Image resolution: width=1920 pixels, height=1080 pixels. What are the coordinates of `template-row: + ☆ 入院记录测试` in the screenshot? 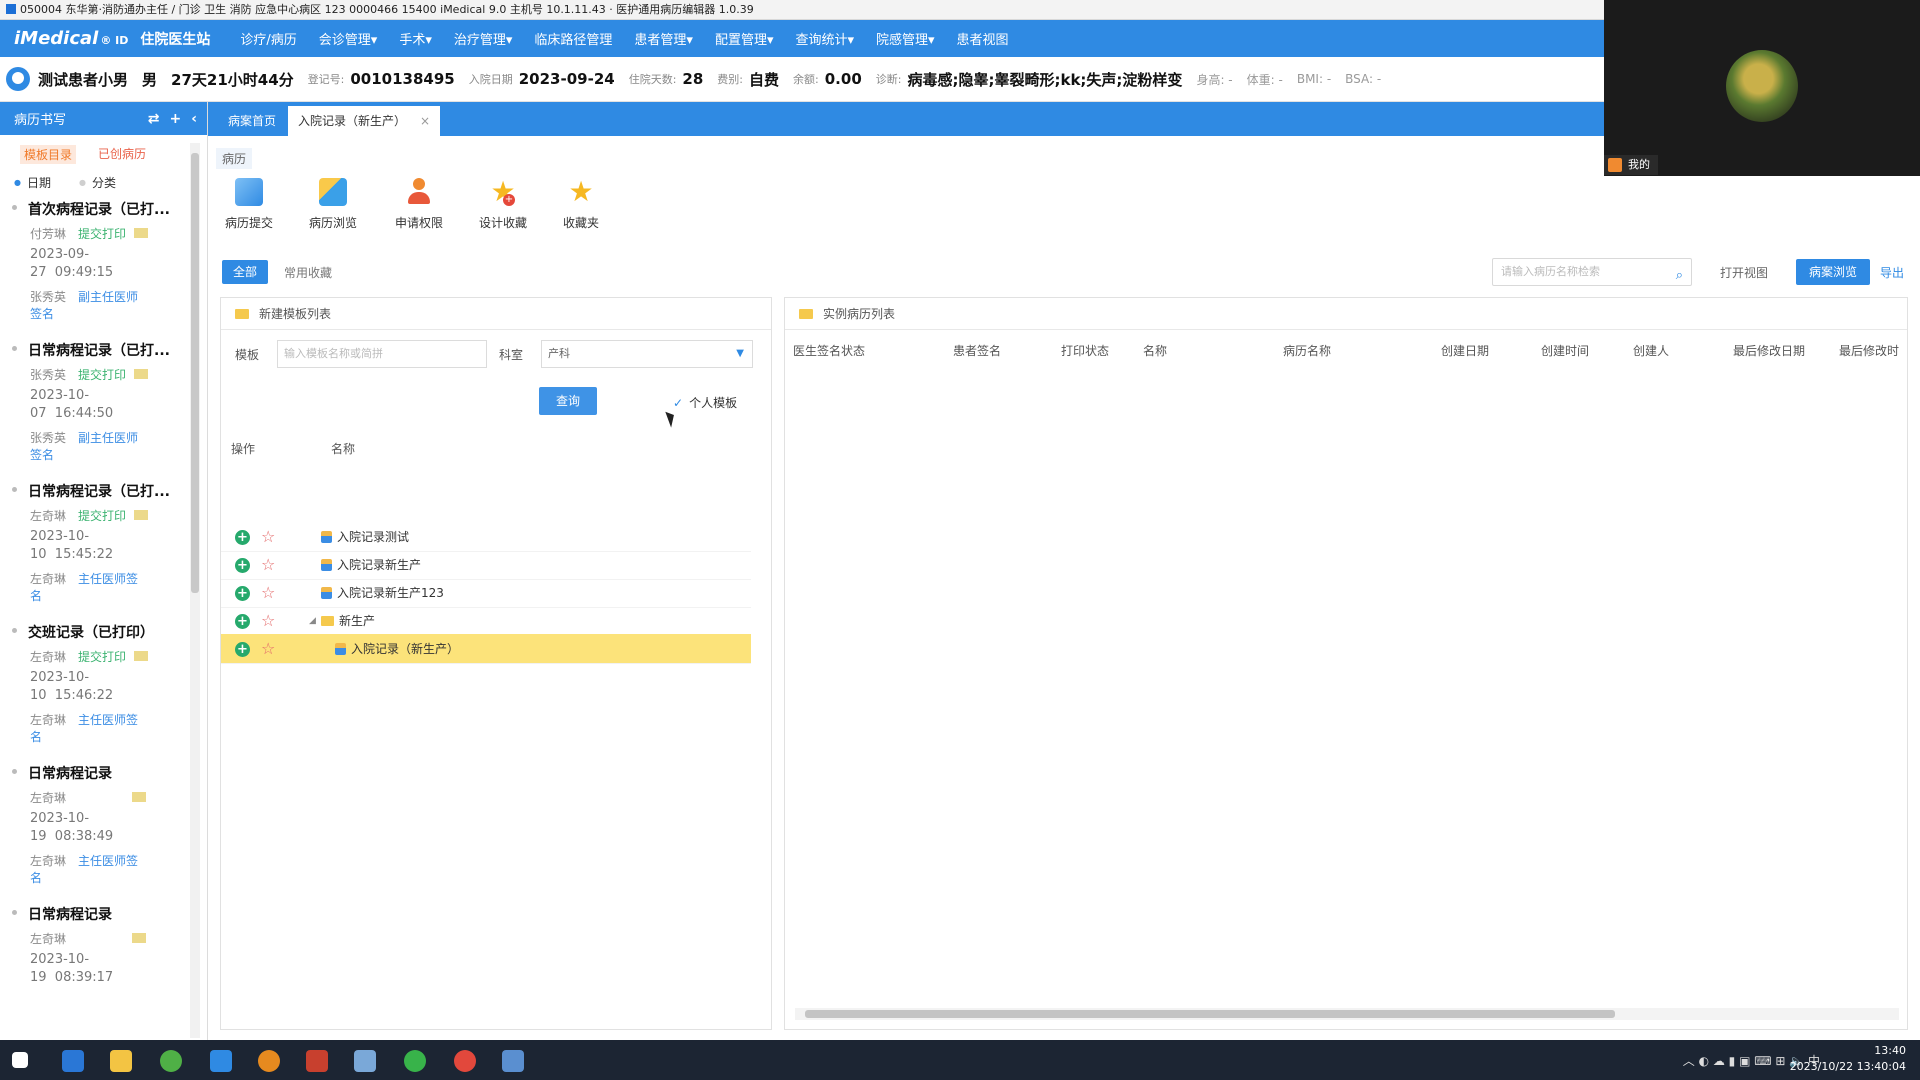 It's located at (486, 537).